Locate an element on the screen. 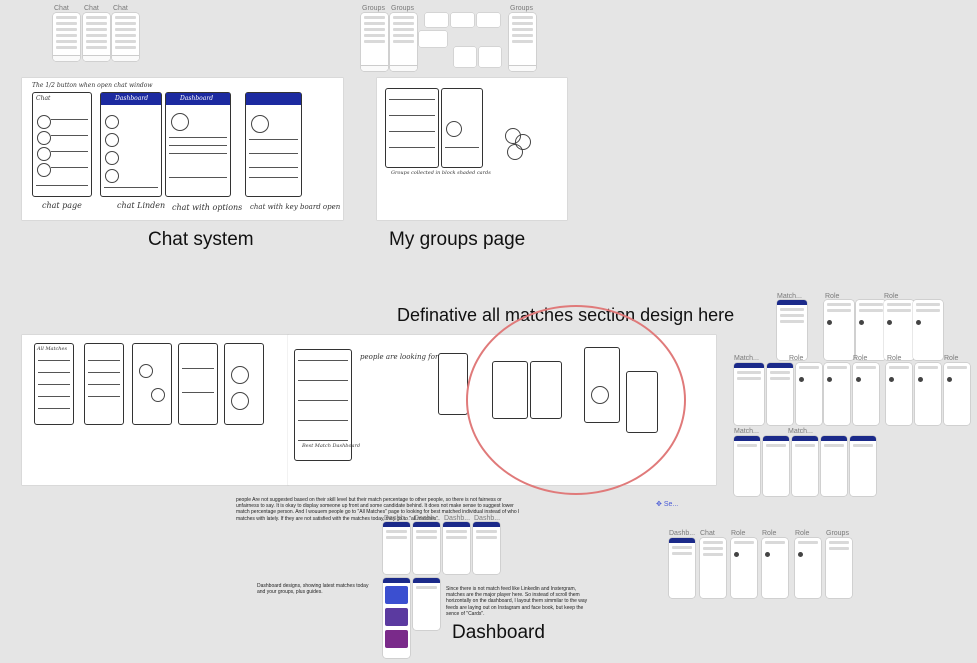  frame-label-role-6: Role is located at coordinates (951, 358).